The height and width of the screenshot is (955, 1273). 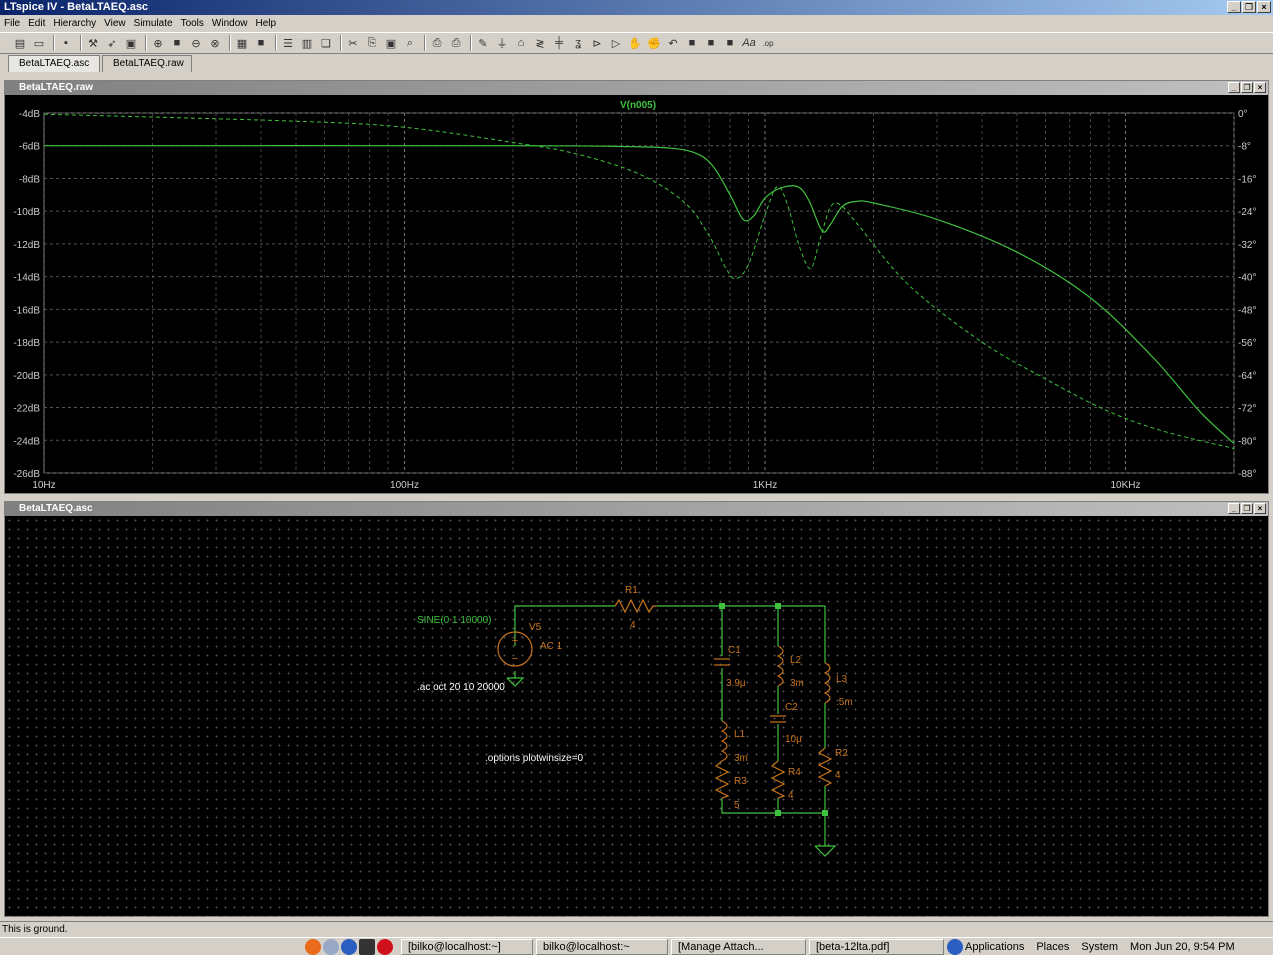 I want to click on l2-name: L2, so click(x=796, y=660).